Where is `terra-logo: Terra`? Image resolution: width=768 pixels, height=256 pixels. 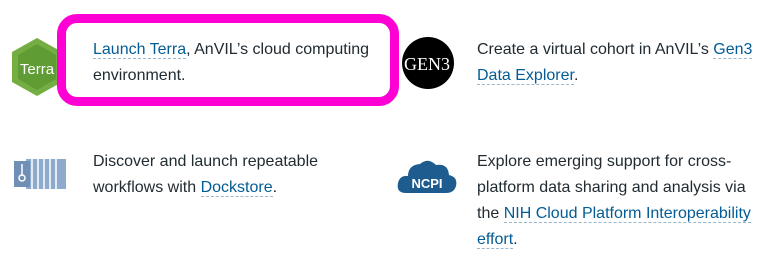
terra-logo: Terra is located at coordinates (37, 67).